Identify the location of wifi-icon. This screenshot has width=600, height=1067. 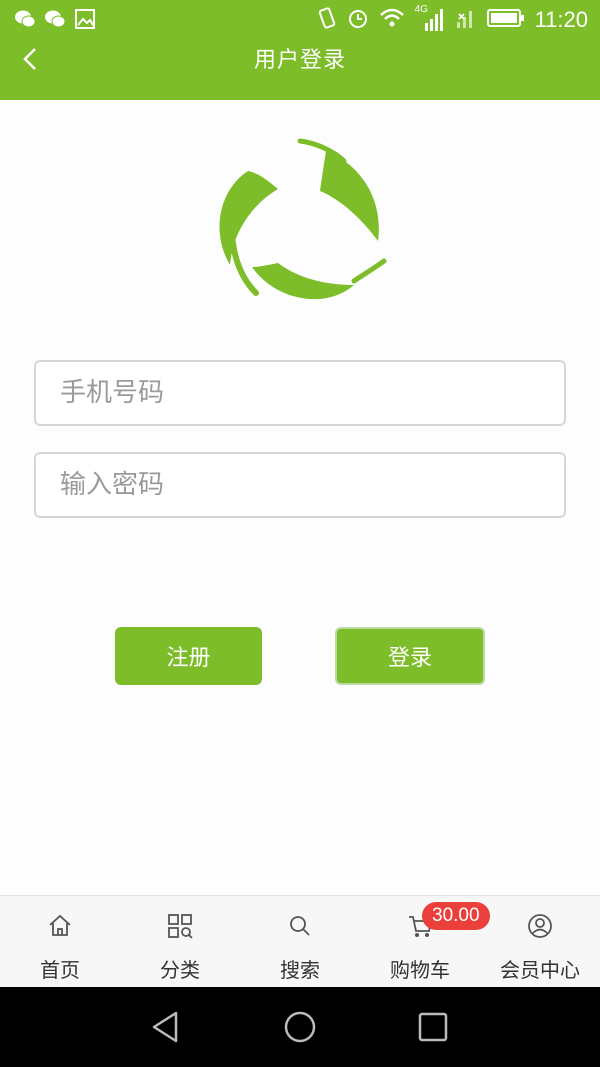
(392, 20).